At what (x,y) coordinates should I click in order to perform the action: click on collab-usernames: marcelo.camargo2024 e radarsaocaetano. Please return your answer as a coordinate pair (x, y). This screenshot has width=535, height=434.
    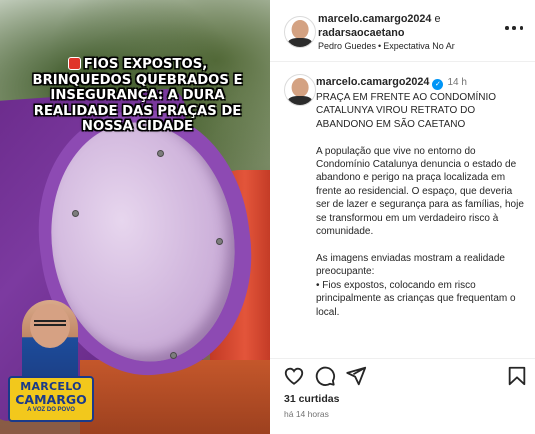
    Looking at the image, I should click on (379, 26).